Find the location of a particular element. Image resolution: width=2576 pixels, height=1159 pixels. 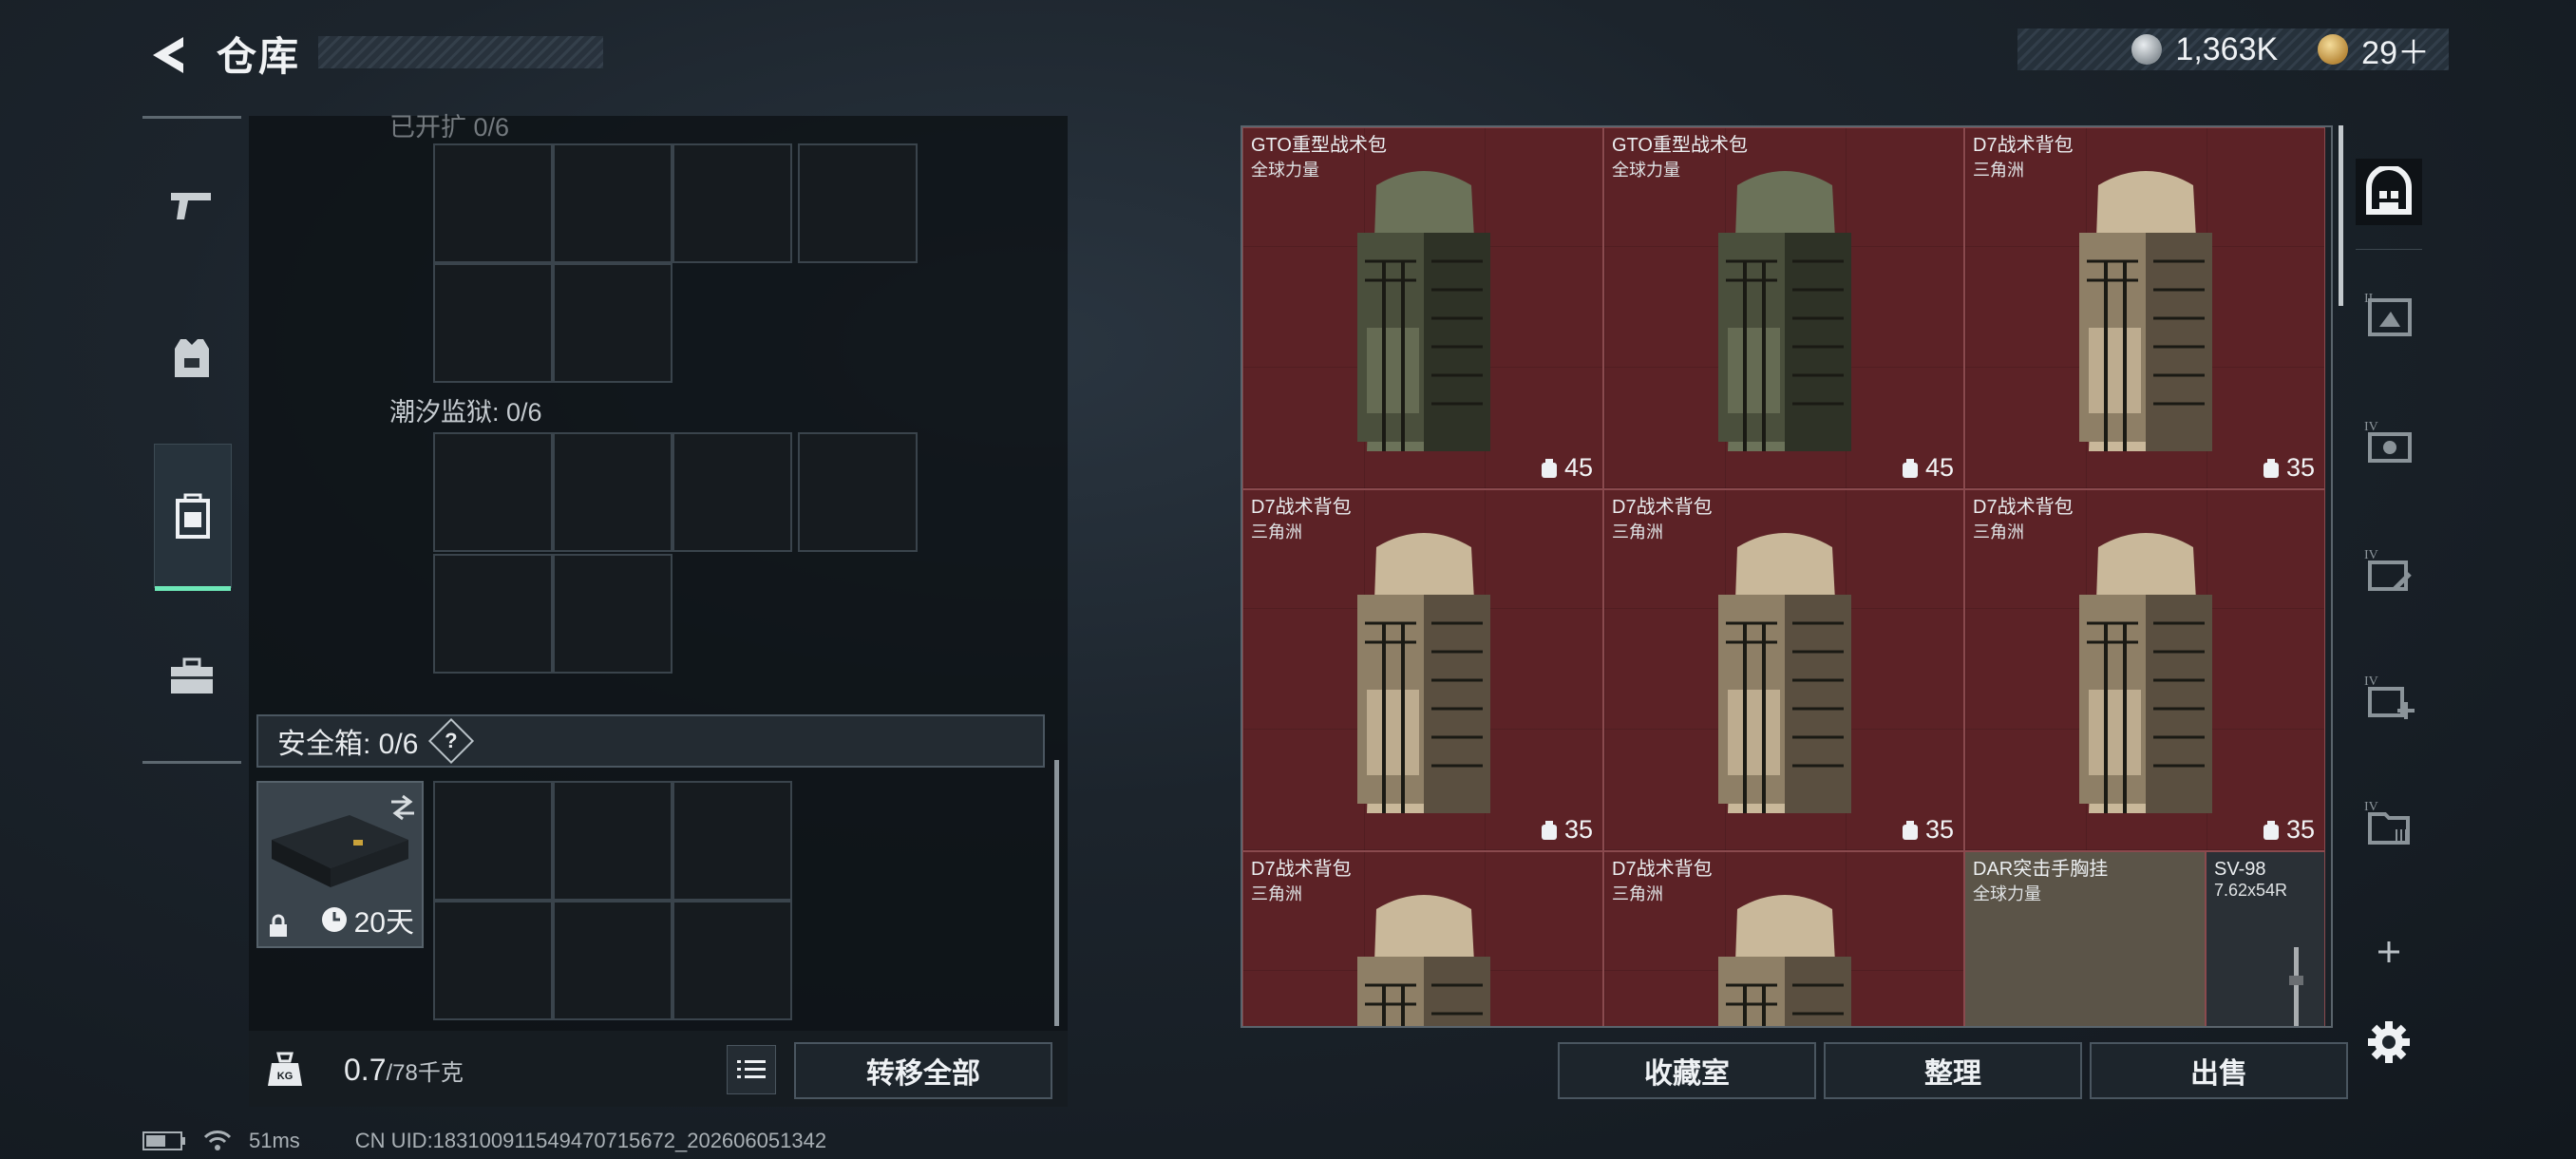

battery-icon is located at coordinates (163, 1140).